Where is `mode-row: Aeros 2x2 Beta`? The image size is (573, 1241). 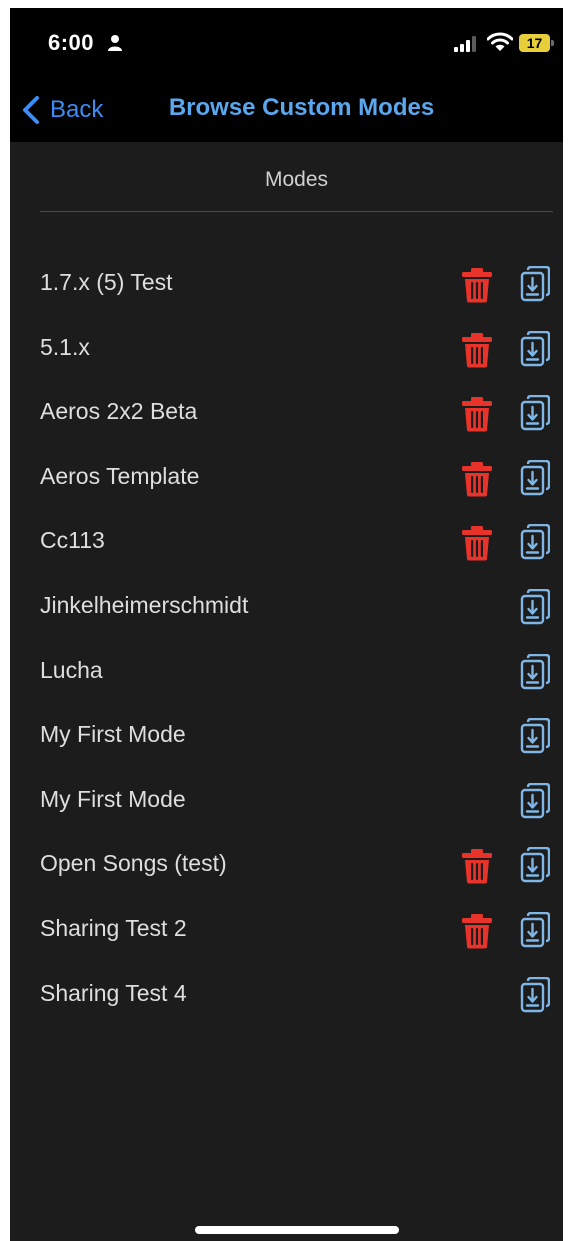
mode-row: Aeros 2x2 Beta is located at coordinates (286, 414).